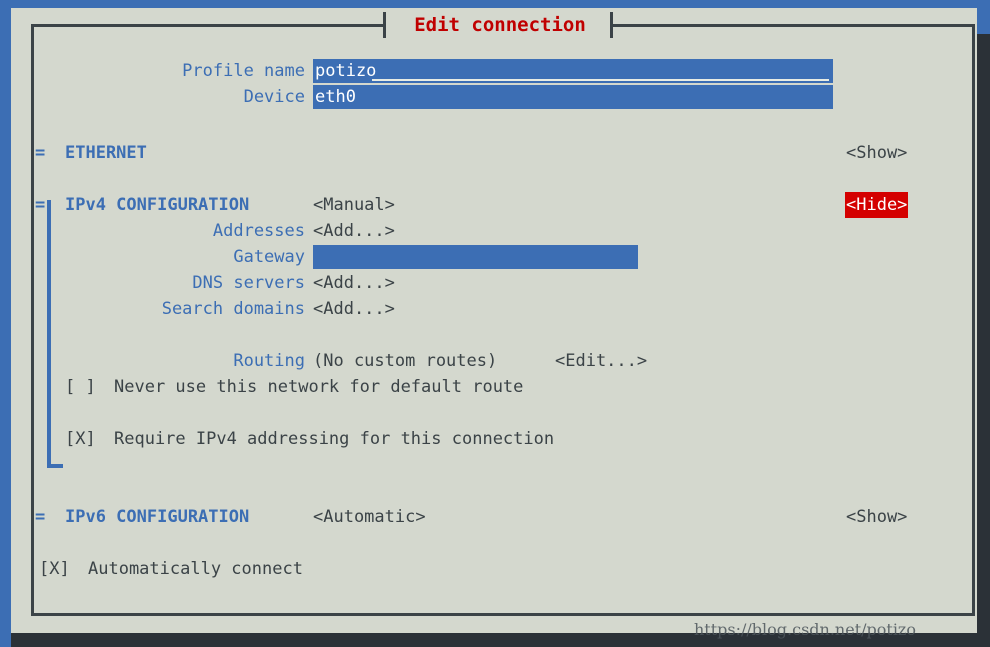 The height and width of the screenshot is (647, 990). What do you see at coordinates (573, 97) in the screenshot?
I see `device-input: eth0` at bounding box center [573, 97].